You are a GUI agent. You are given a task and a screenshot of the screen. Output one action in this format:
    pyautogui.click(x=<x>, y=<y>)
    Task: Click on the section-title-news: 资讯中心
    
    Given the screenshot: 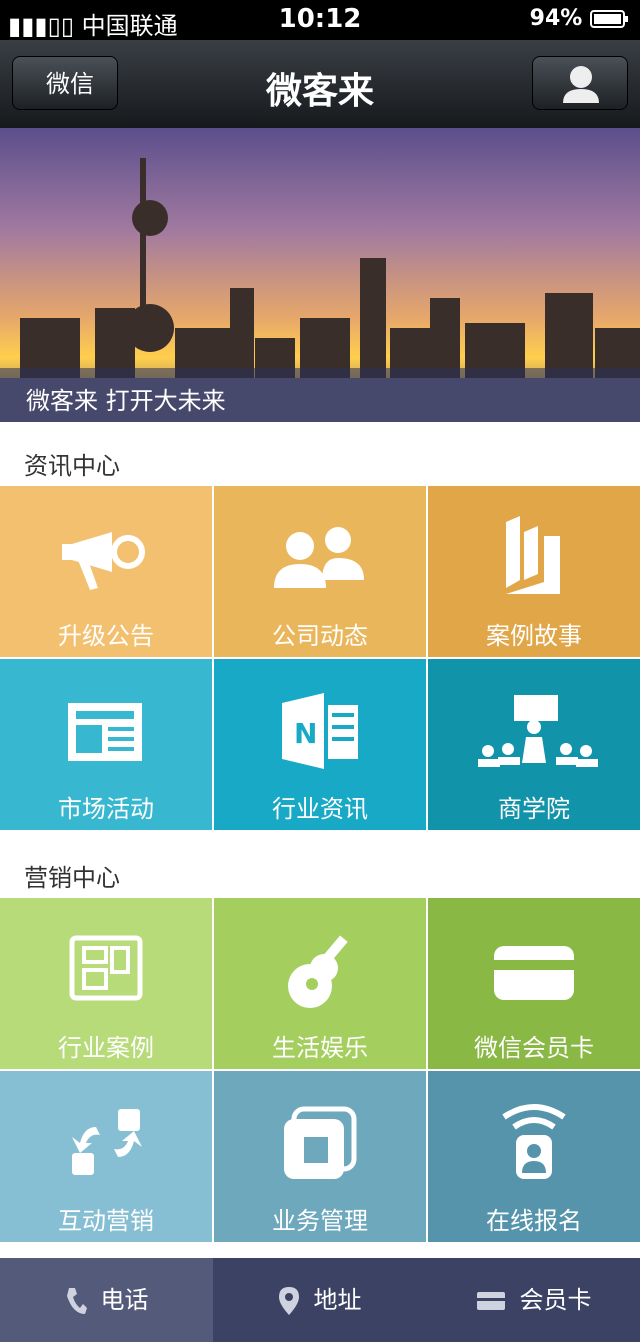 What is the action you would take?
    pyautogui.click(x=72, y=466)
    